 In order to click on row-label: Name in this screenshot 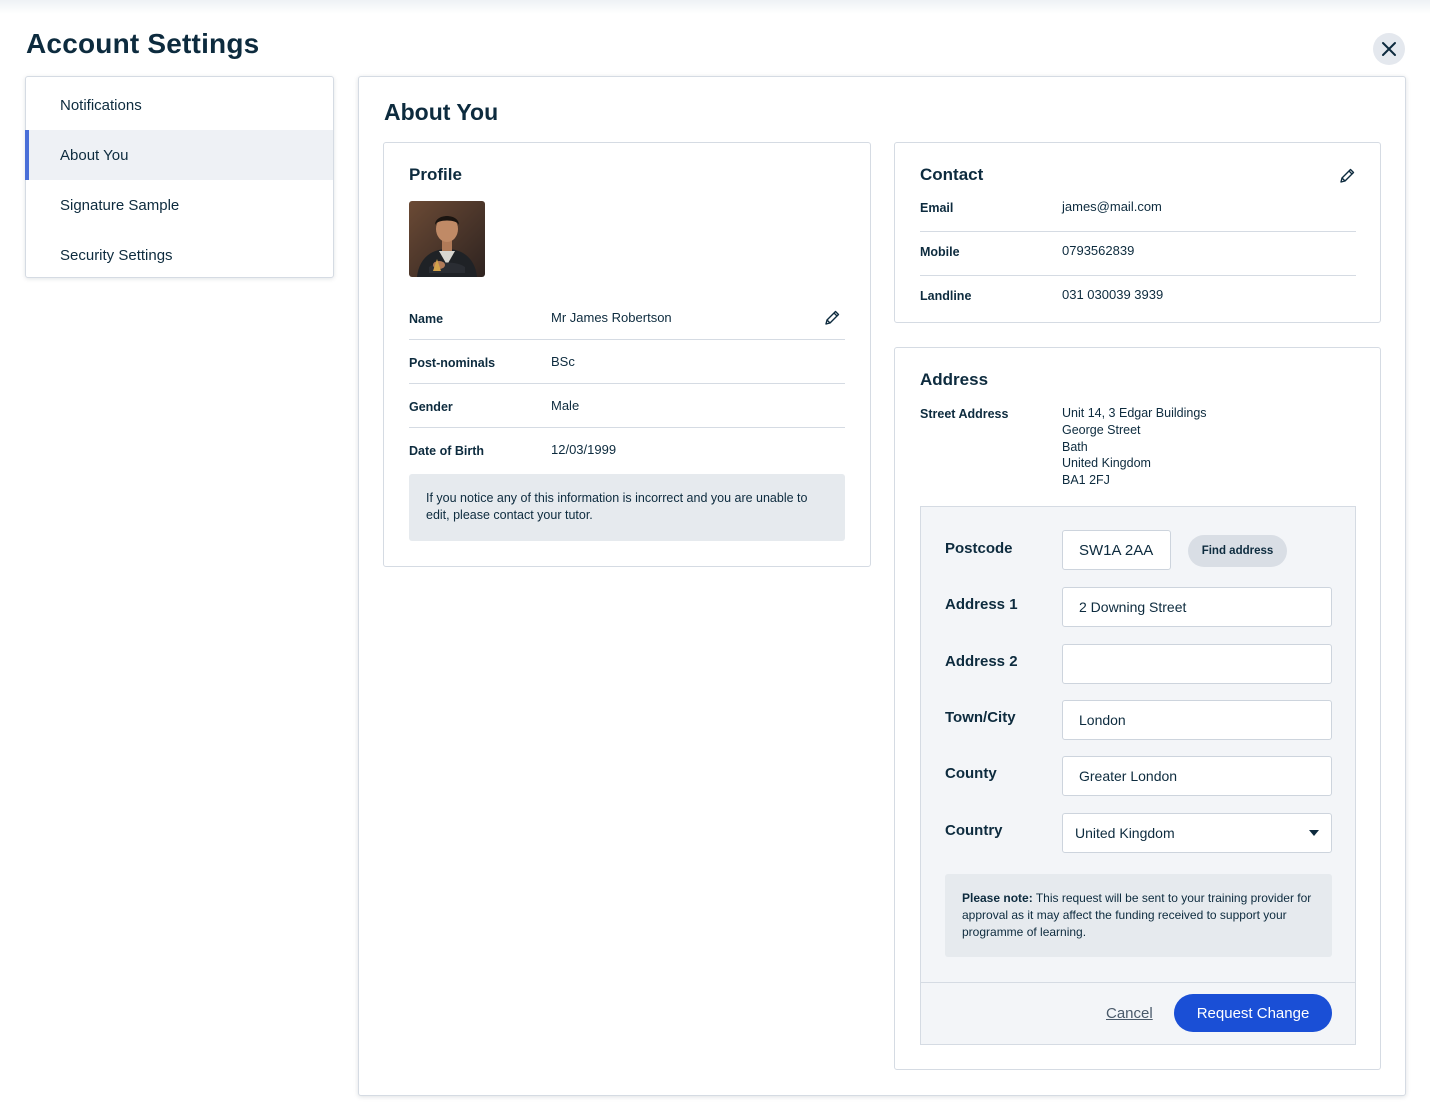, I will do `click(426, 319)`.